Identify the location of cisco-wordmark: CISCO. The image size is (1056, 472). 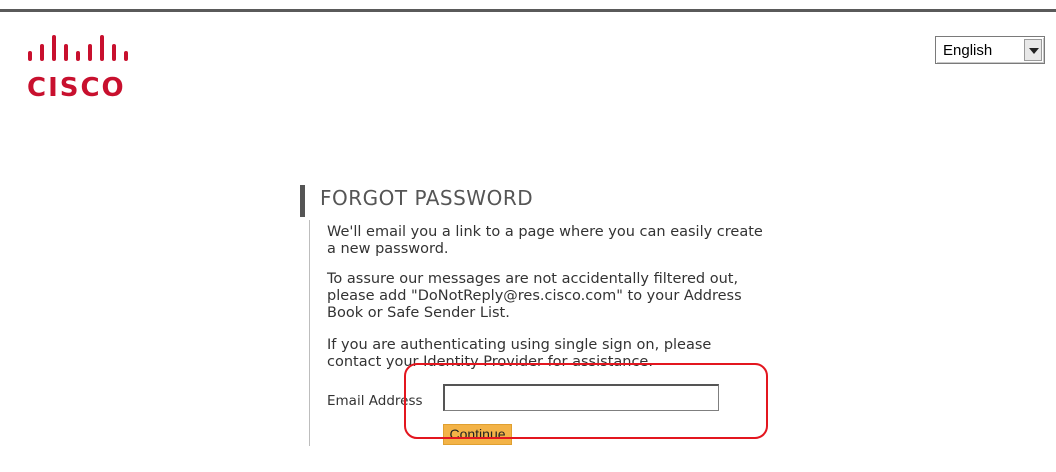
(76, 88).